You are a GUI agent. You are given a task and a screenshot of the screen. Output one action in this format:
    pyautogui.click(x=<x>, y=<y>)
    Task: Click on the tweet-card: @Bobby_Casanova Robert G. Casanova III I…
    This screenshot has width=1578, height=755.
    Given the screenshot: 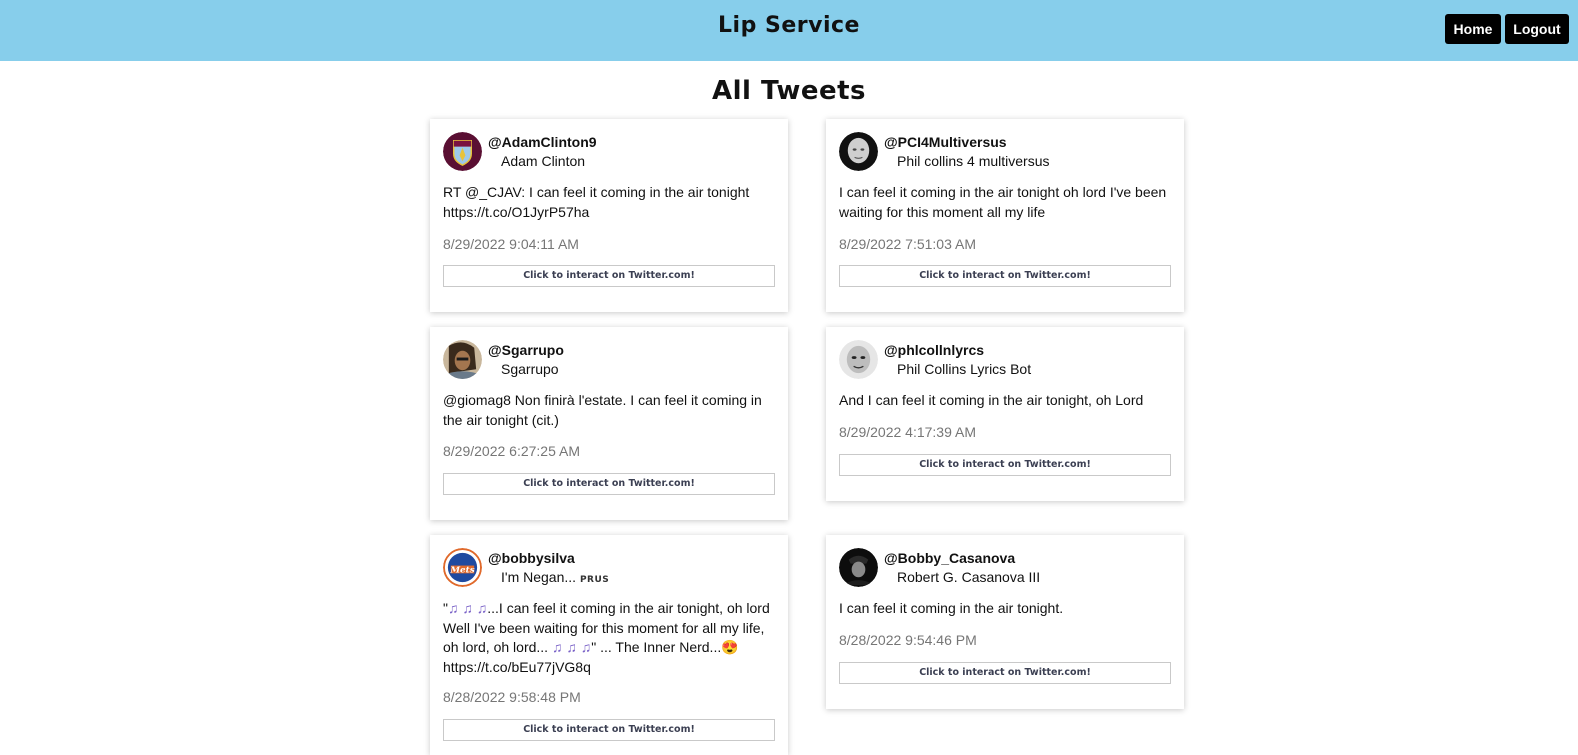 What is the action you would take?
    pyautogui.click(x=1005, y=622)
    